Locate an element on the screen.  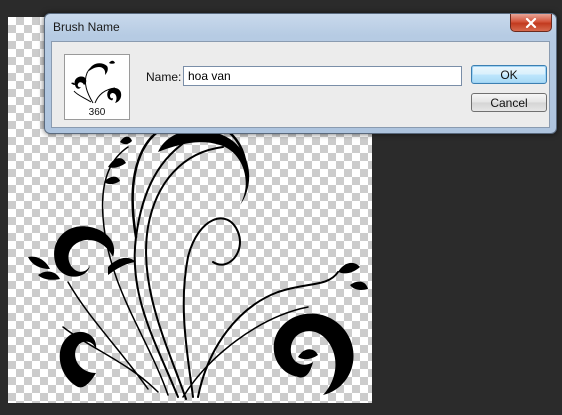
dialog-title: Brush Name is located at coordinates (86, 27).